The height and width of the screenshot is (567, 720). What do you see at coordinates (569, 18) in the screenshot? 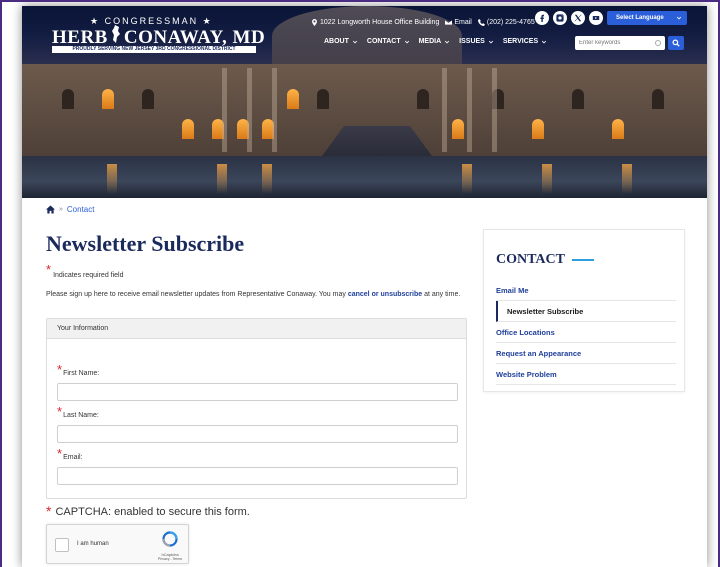
I see `social-links` at bounding box center [569, 18].